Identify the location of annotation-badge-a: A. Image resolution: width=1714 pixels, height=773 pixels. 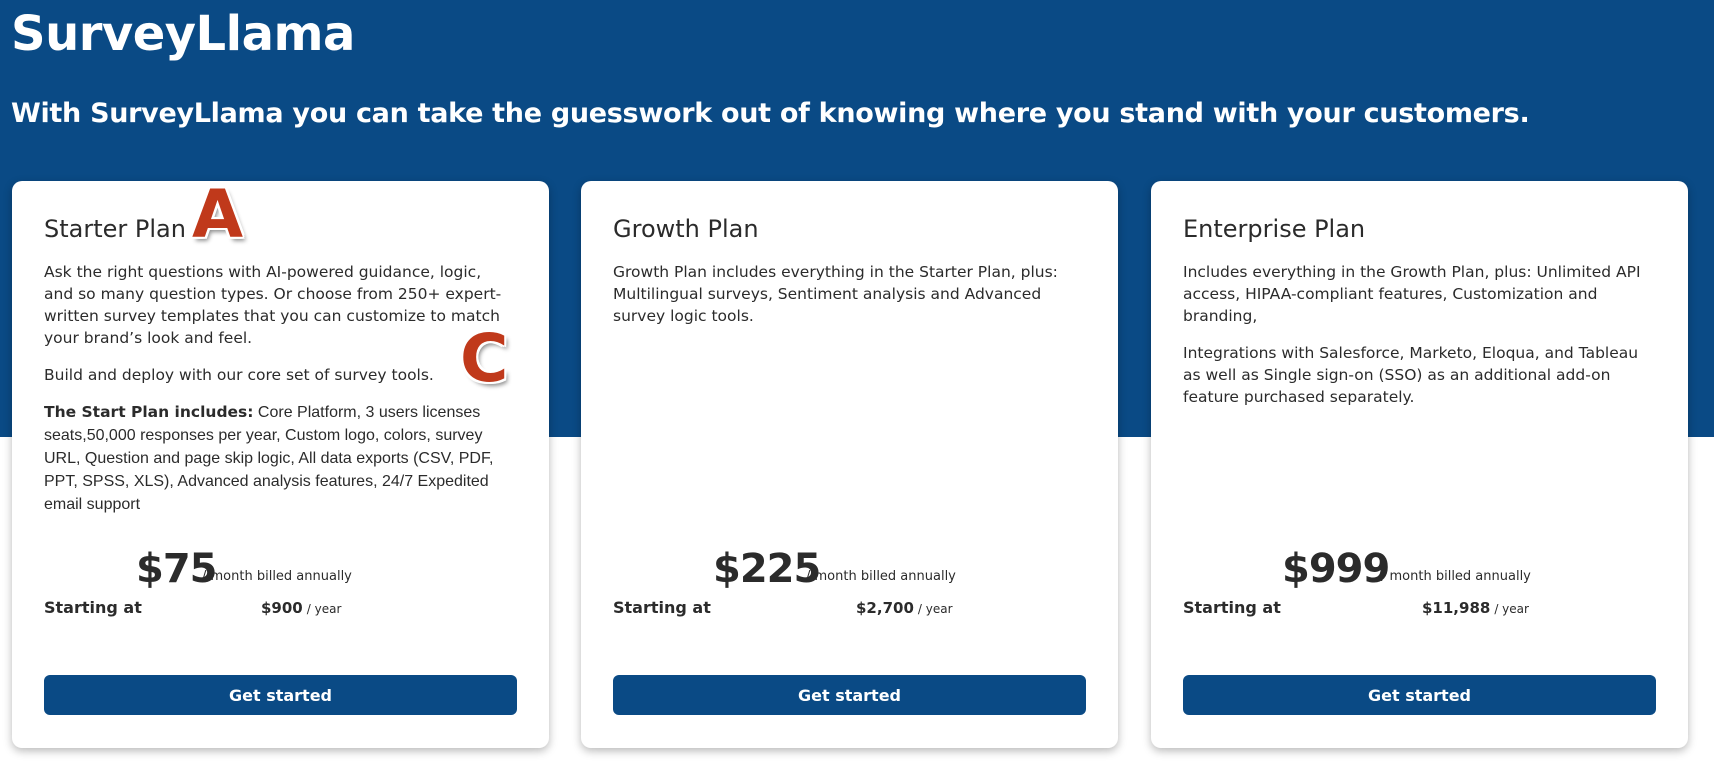
(218, 214).